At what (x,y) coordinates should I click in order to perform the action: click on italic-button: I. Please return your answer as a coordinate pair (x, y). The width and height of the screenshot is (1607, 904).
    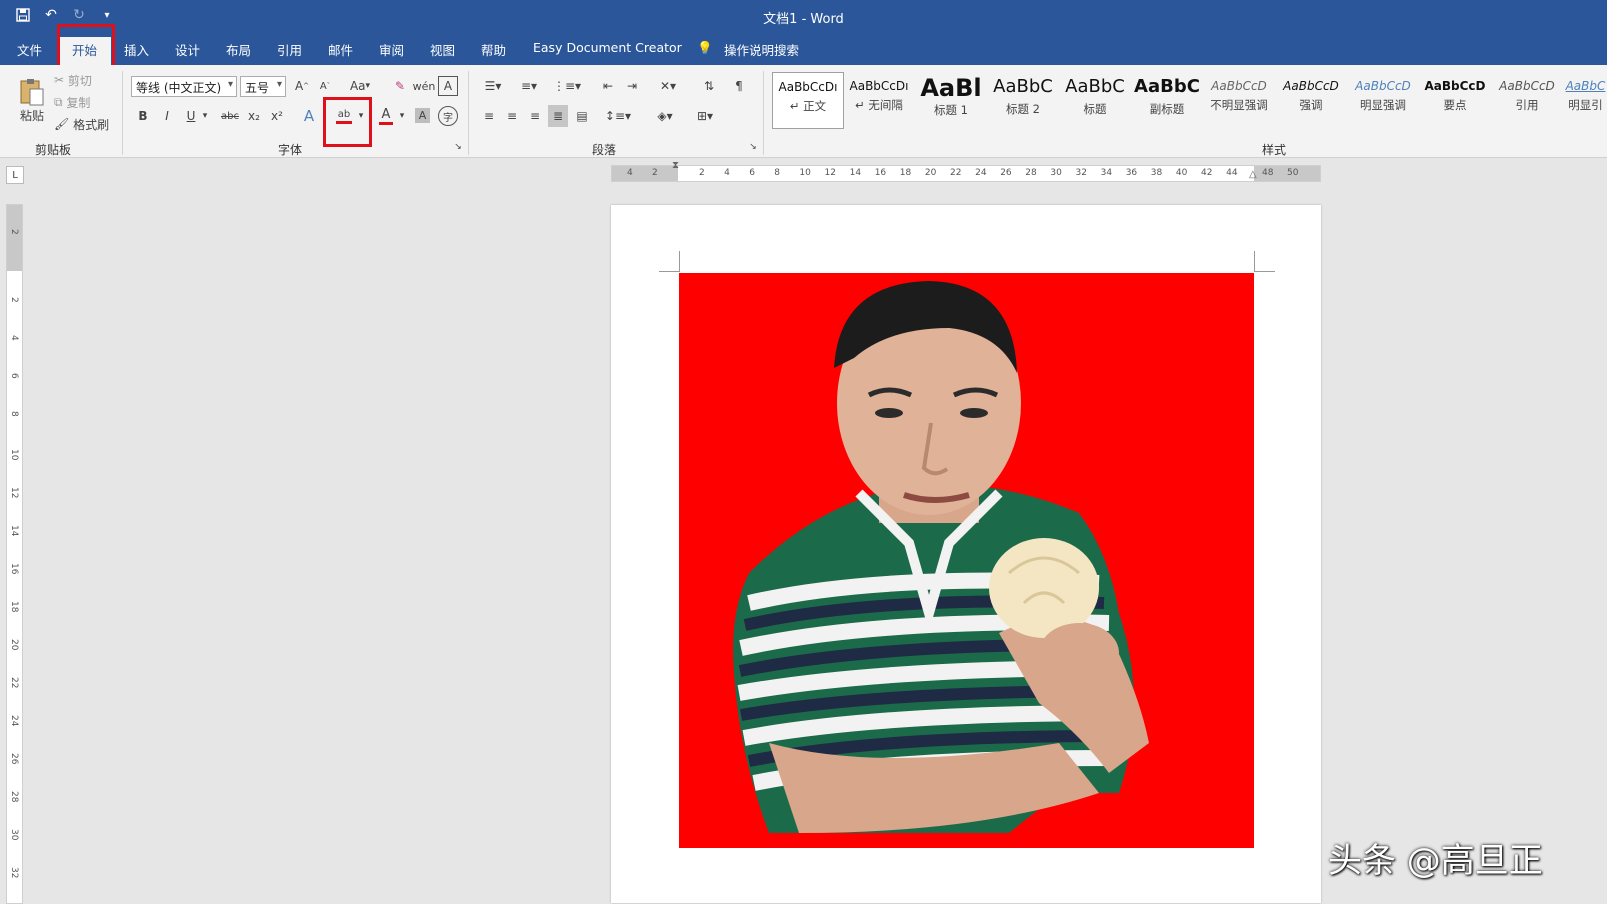
    Looking at the image, I should click on (167, 116).